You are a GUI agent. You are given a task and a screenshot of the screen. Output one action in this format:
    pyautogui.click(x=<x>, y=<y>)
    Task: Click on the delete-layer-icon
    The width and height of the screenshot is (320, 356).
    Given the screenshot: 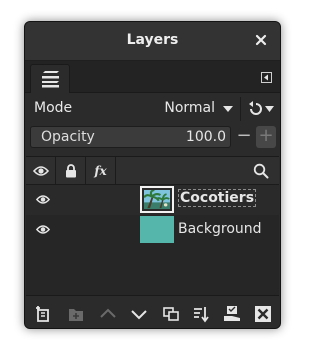 What is the action you would take?
    pyautogui.click(x=263, y=314)
    